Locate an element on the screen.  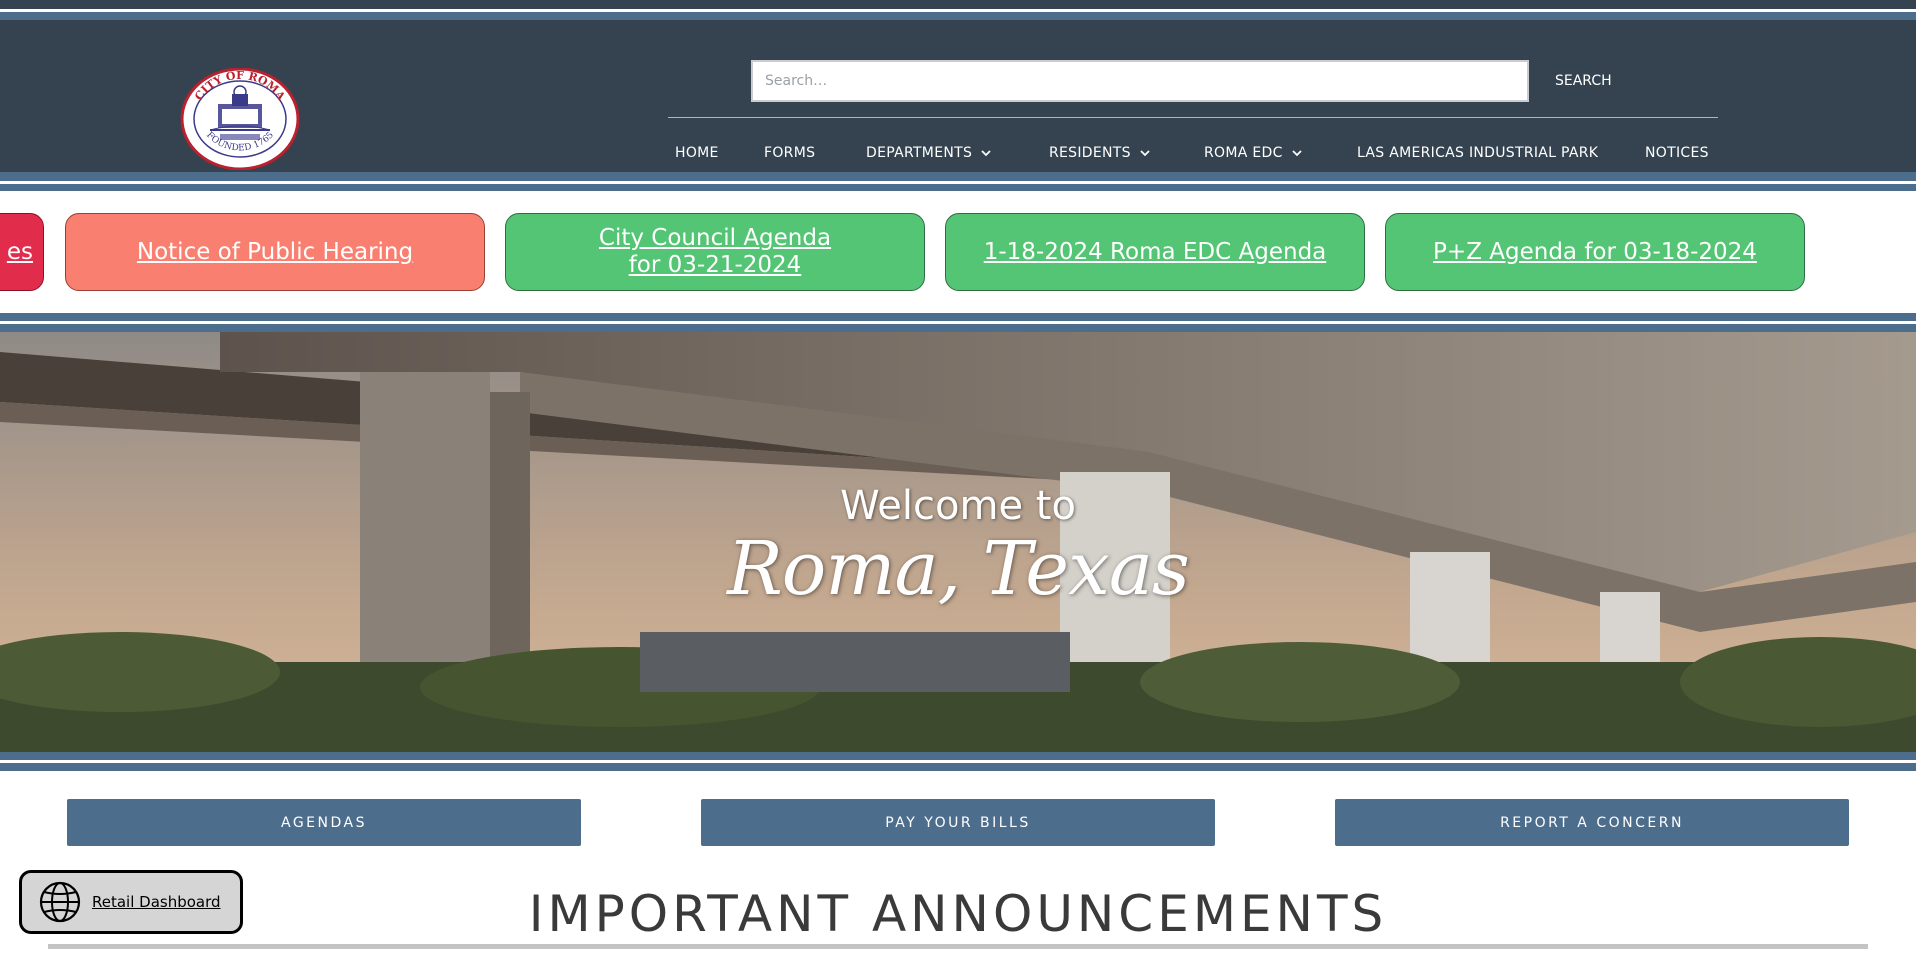
nav-roma-edc: ROMA EDC is located at coordinates (1253, 153).